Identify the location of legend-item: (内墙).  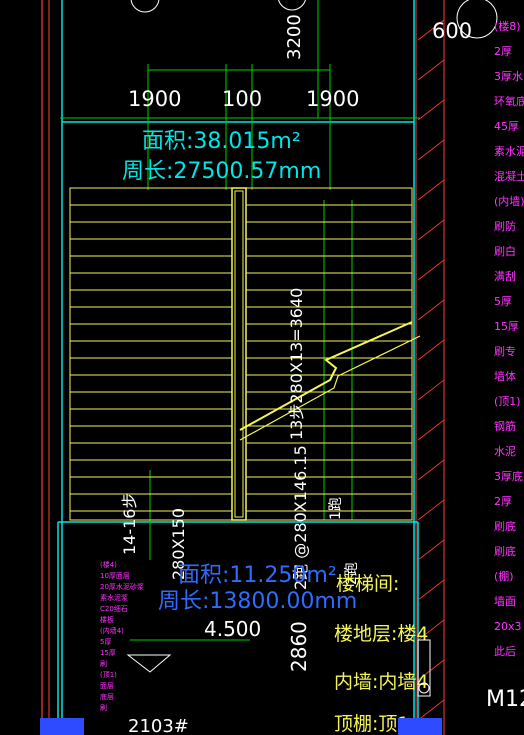
(509, 201).